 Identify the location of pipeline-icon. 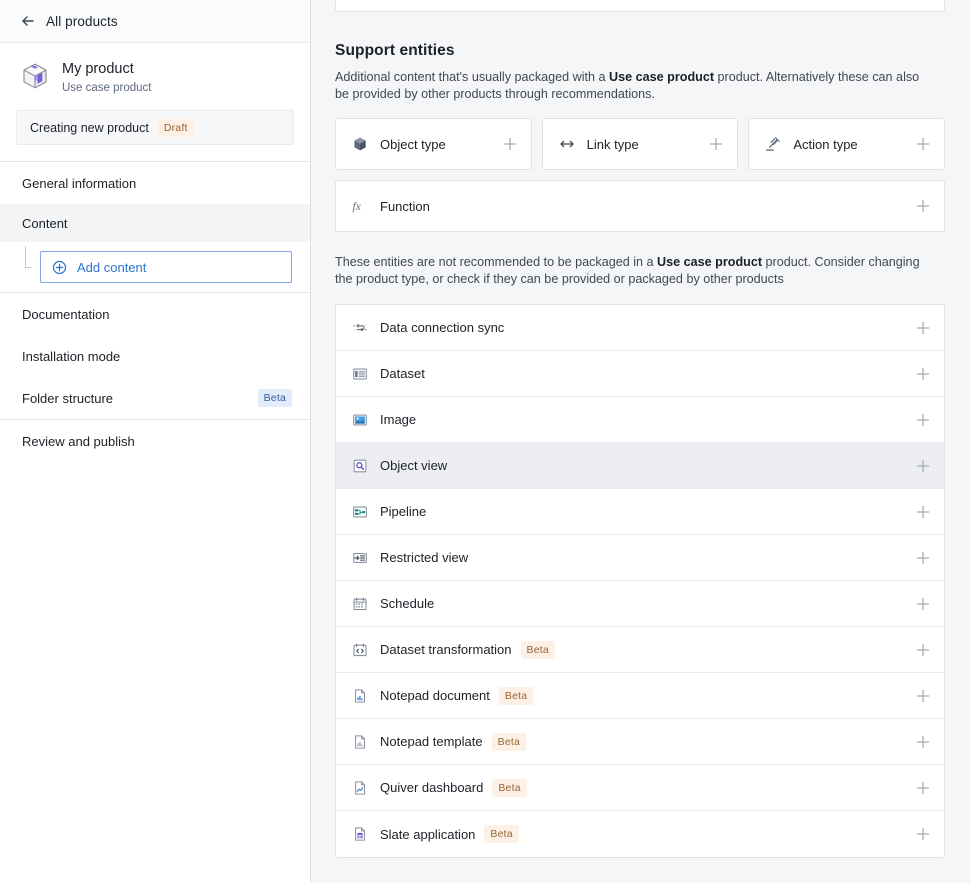
(360, 512).